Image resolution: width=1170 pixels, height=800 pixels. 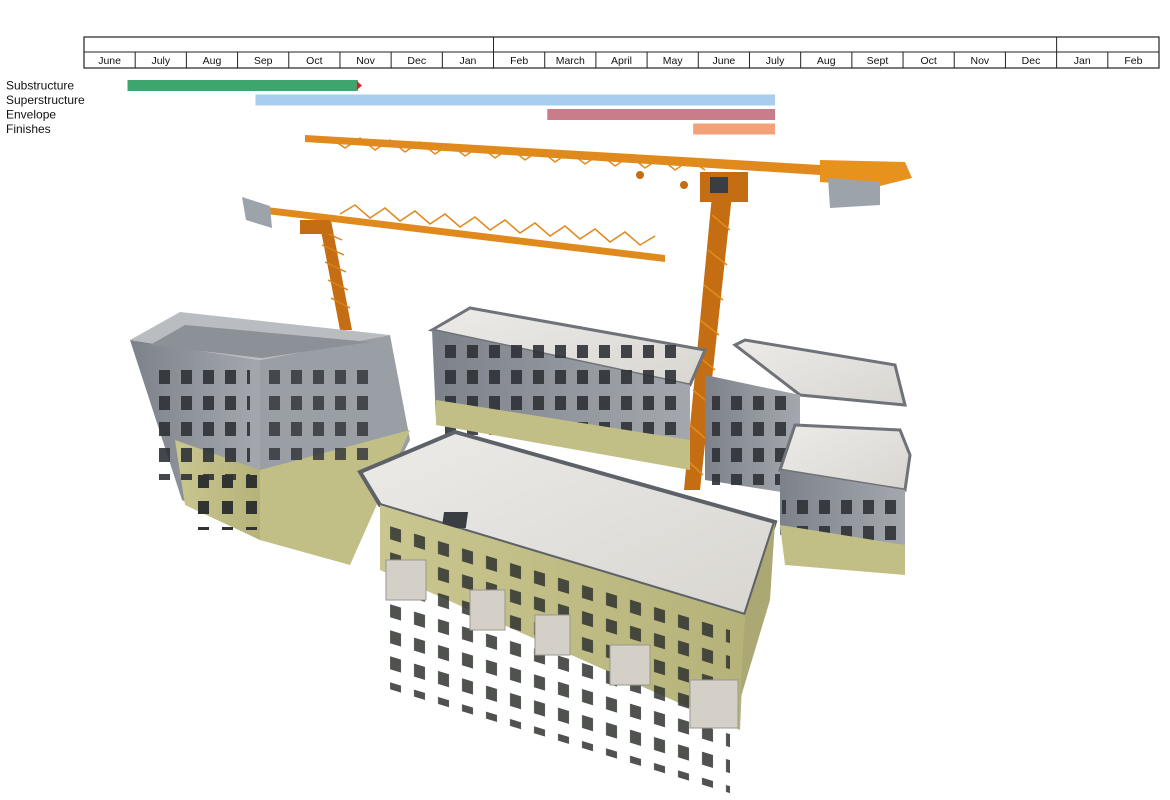 What do you see at coordinates (40, 86) in the screenshot?
I see `task-label: Substructure` at bounding box center [40, 86].